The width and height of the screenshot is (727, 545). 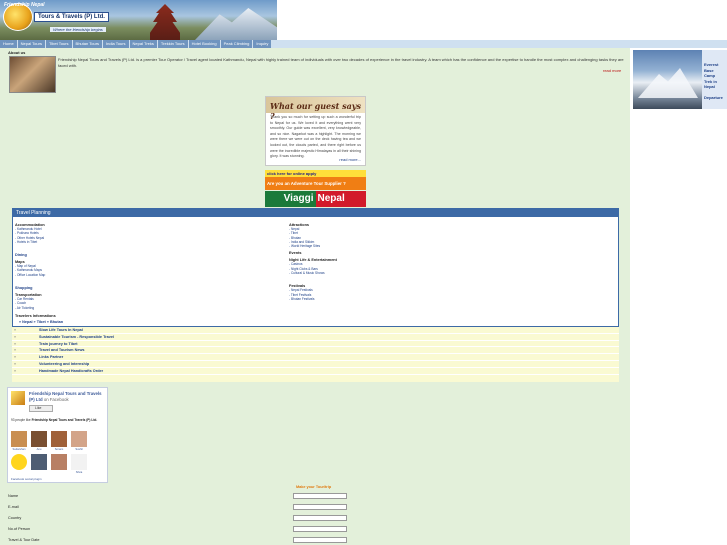 I want to click on link-train-tibet: » Train journey to Tibet, so click(x=315, y=344).